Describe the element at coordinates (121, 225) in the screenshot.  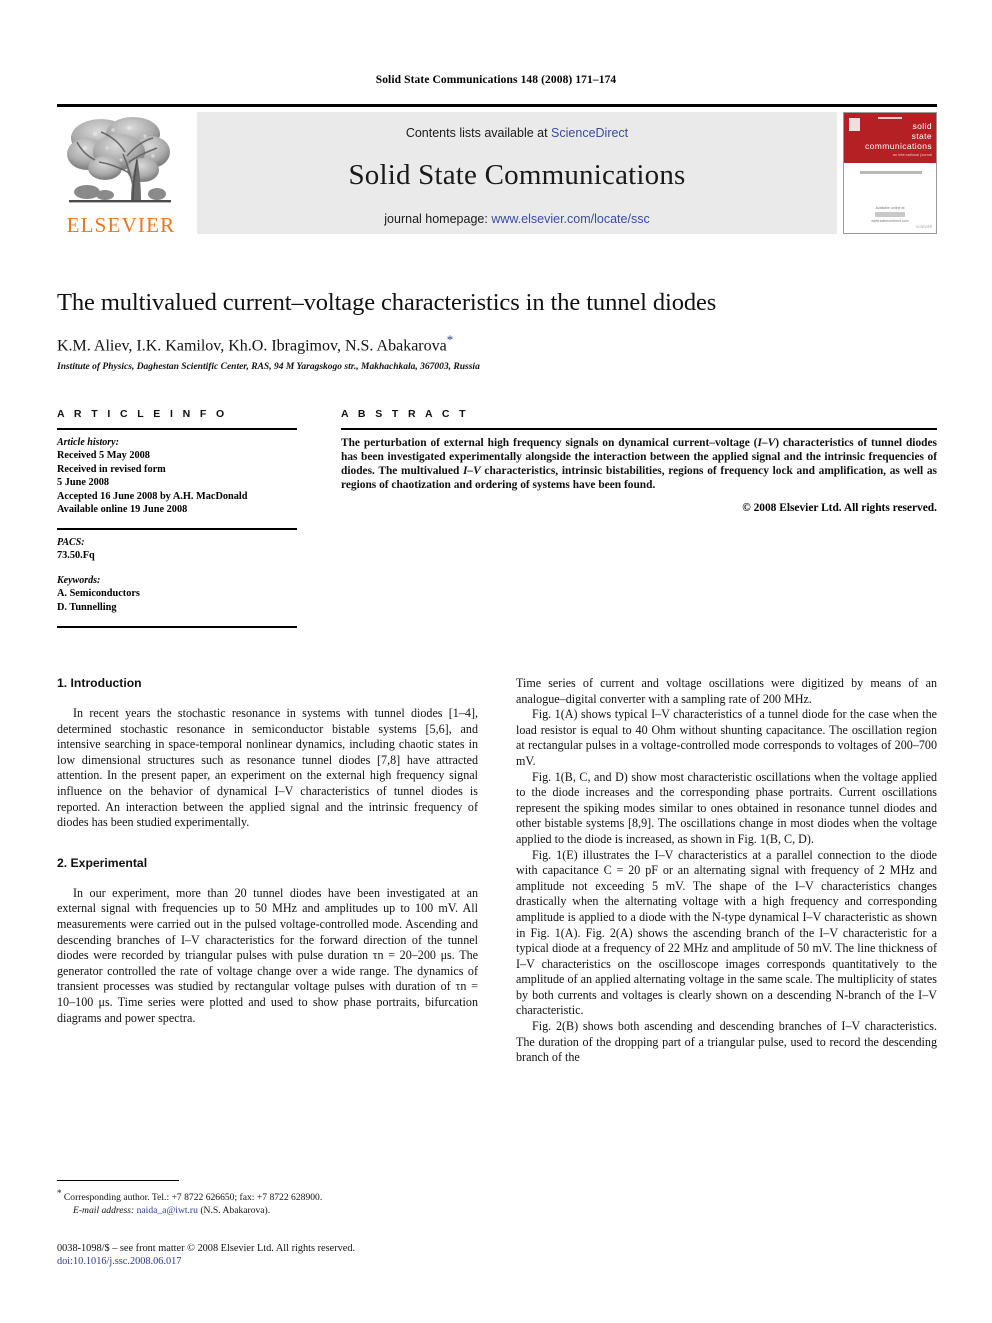
I see `elsevier-wordmark: ELSEVIER` at that location.